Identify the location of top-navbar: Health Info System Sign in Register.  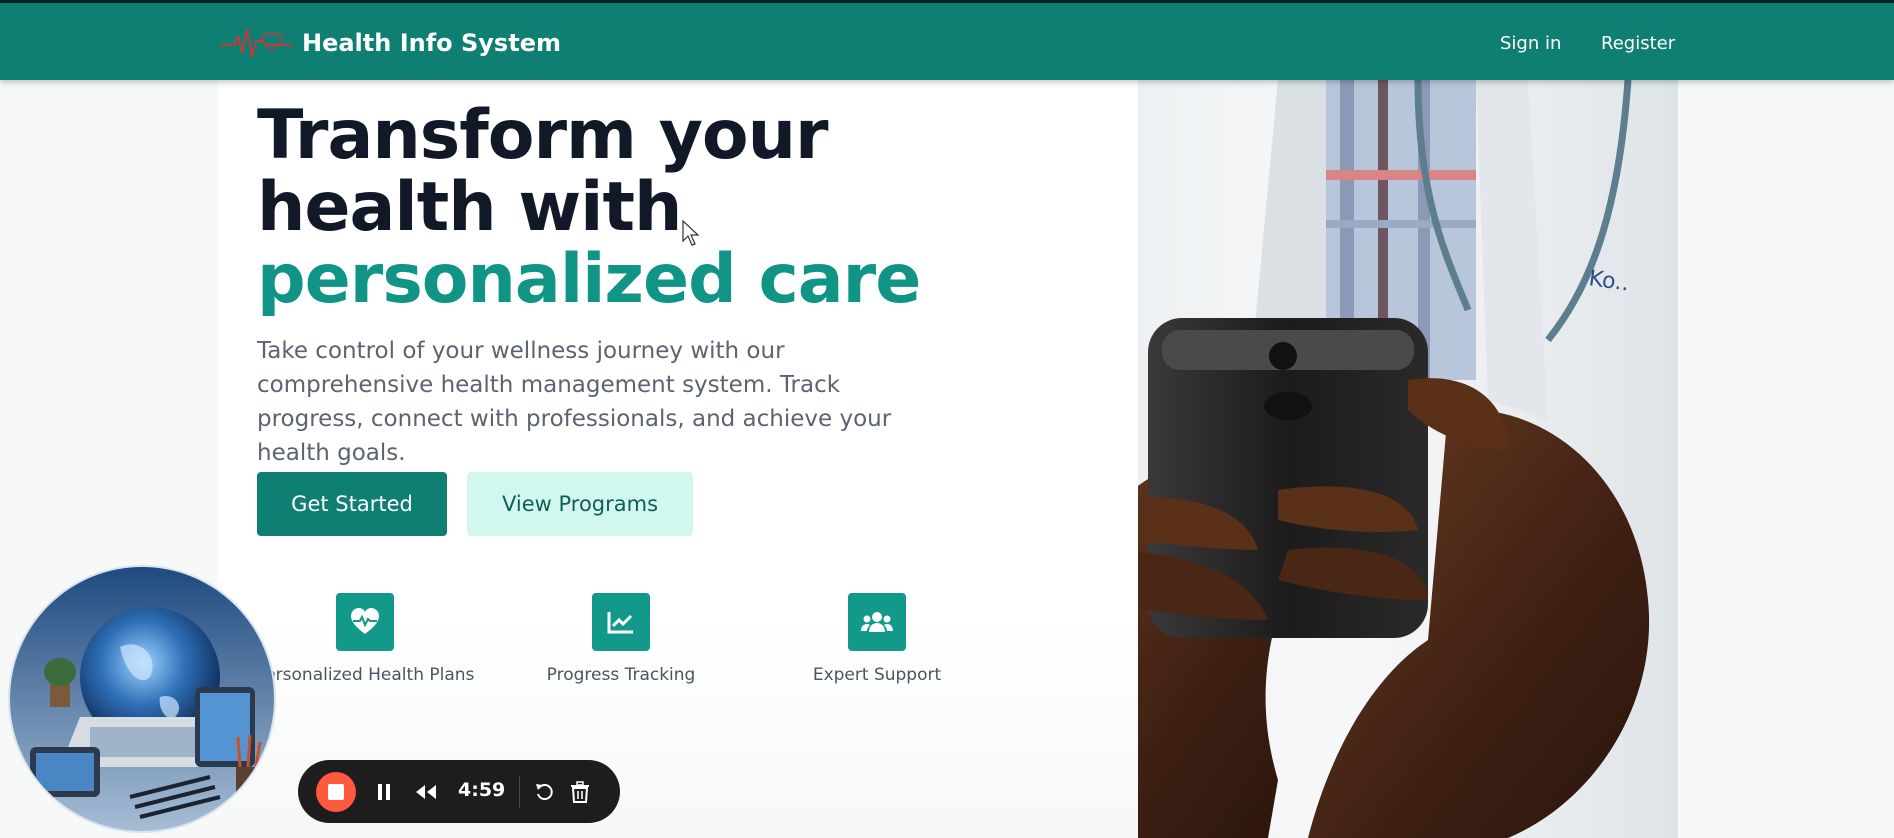
(947, 40).